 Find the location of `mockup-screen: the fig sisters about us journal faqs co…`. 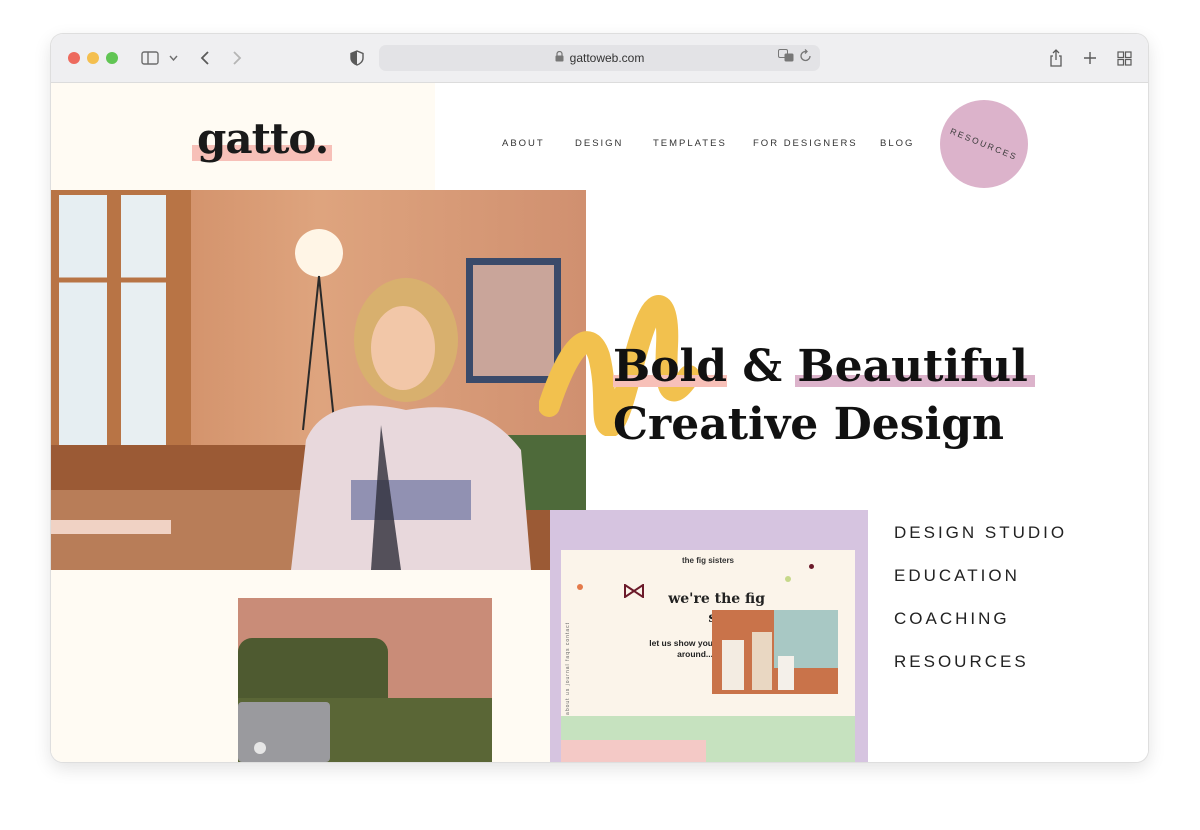

mockup-screen: the fig sisters about us journal faqs co… is located at coordinates (708, 633).